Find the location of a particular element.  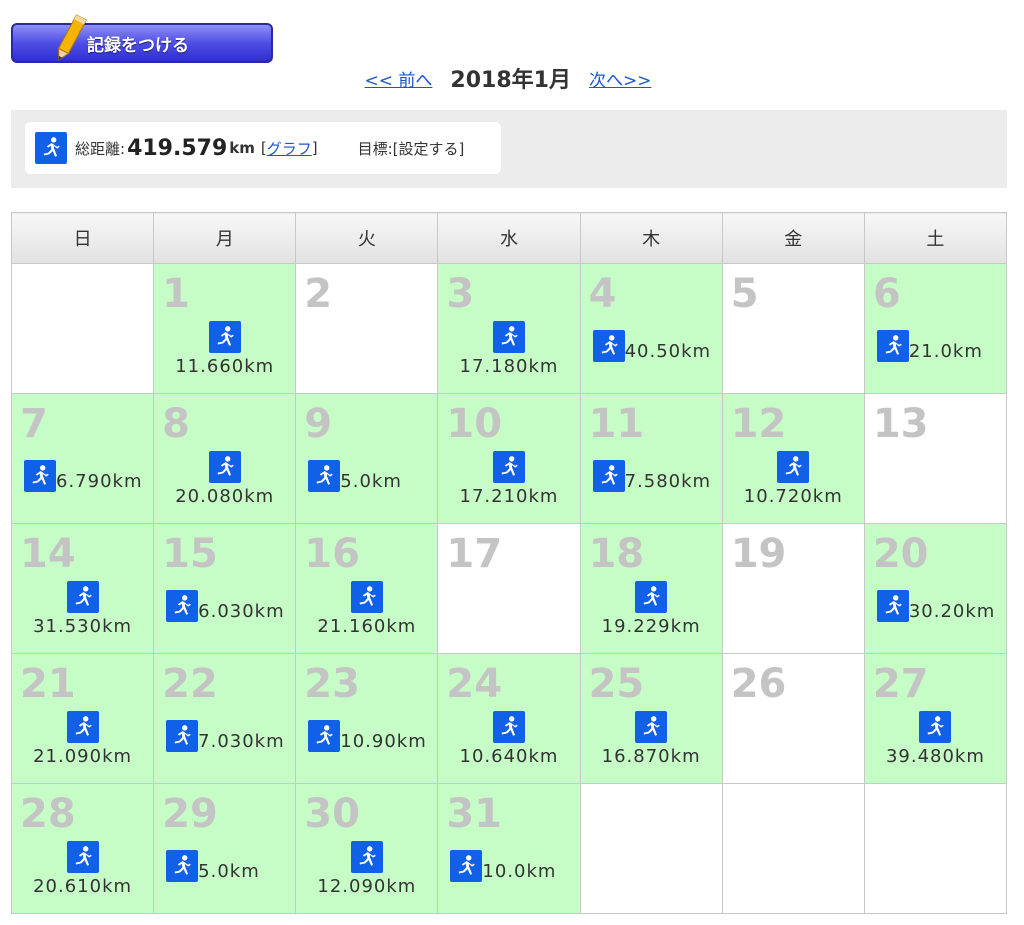

run-distance: 6.030km is located at coordinates (241, 611).